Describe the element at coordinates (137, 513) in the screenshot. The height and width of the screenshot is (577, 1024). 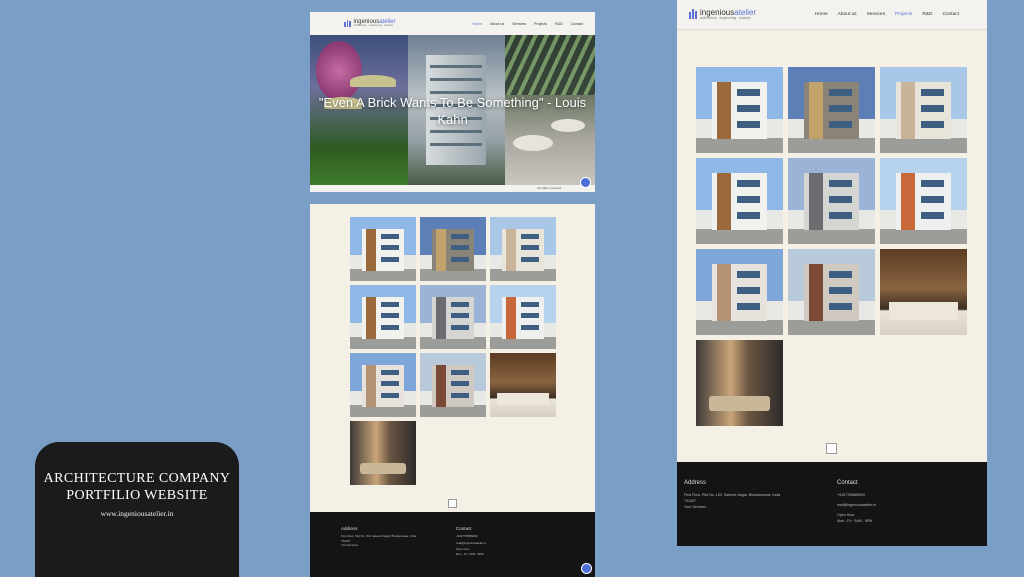
I see `title-card-url: www.ingeniousatelier.in` at that location.